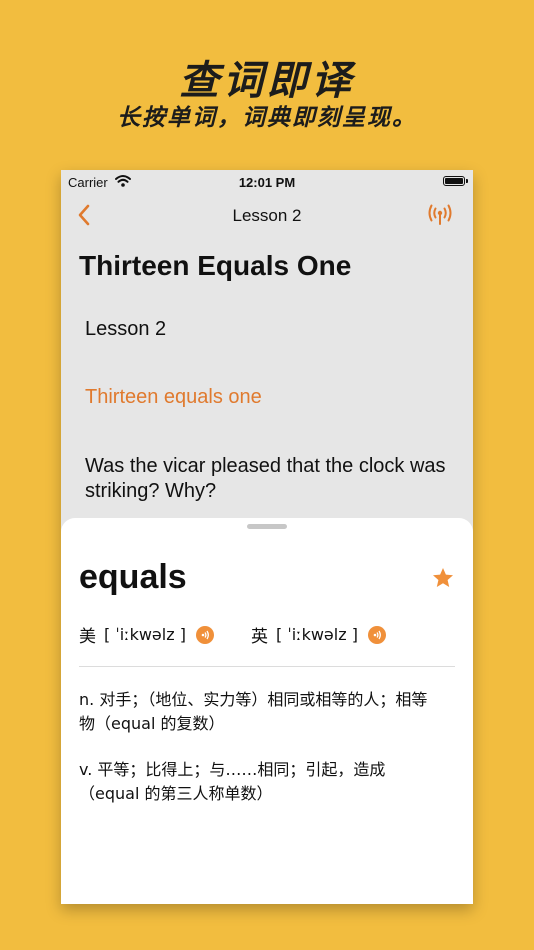  What do you see at coordinates (259, 636) in the screenshot?
I see `phonetic-label: 英` at bounding box center [259, 636].